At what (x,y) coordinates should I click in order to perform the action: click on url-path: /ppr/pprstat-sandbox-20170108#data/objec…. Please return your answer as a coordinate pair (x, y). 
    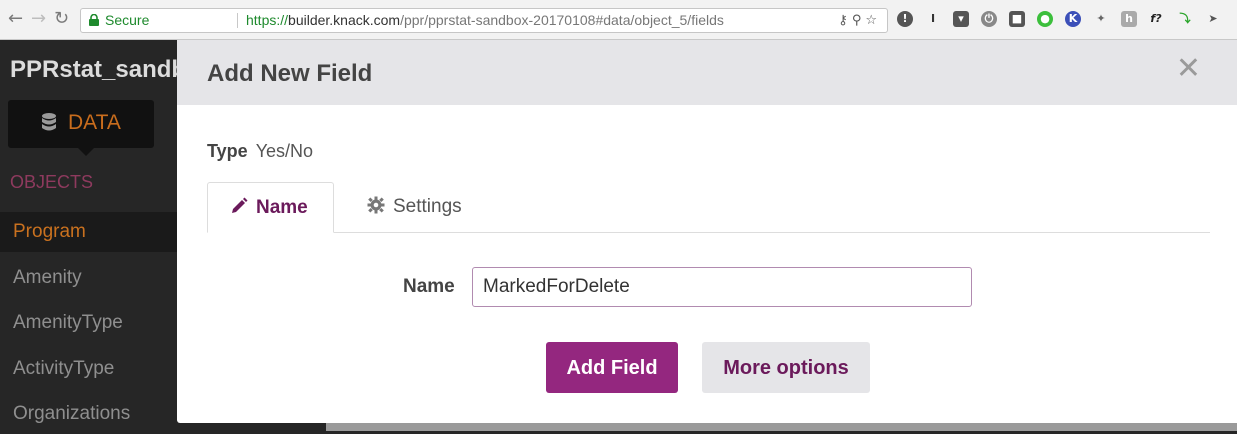
    Looking at the image, I should click on (562, 20).